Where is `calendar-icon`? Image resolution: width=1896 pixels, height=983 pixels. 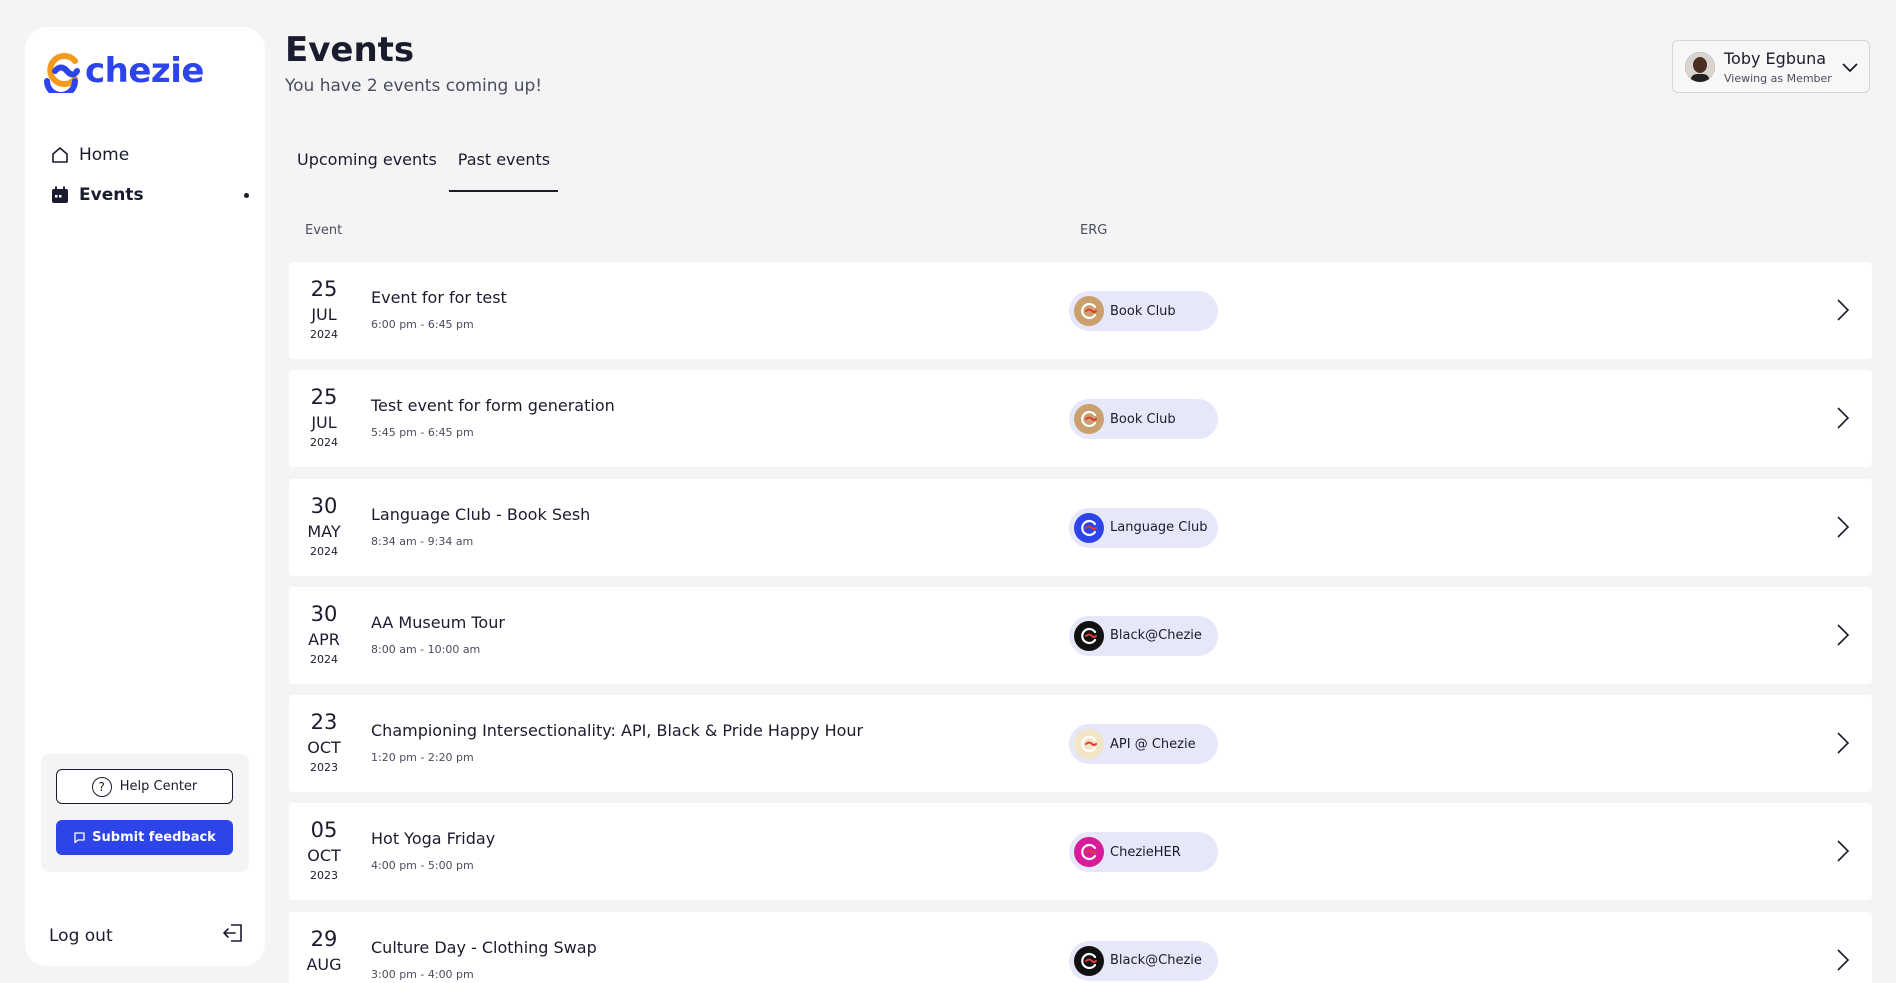 calendar-icon is located at coordinates (60, 195).